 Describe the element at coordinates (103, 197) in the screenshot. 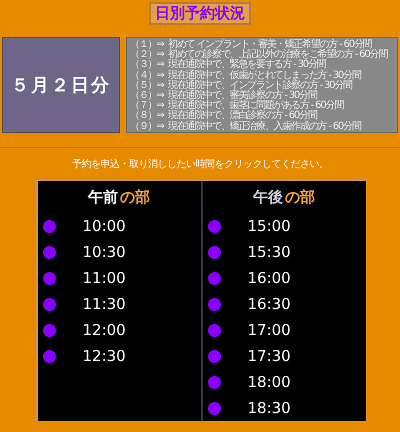

I see `column-heading: 午前` at that location.